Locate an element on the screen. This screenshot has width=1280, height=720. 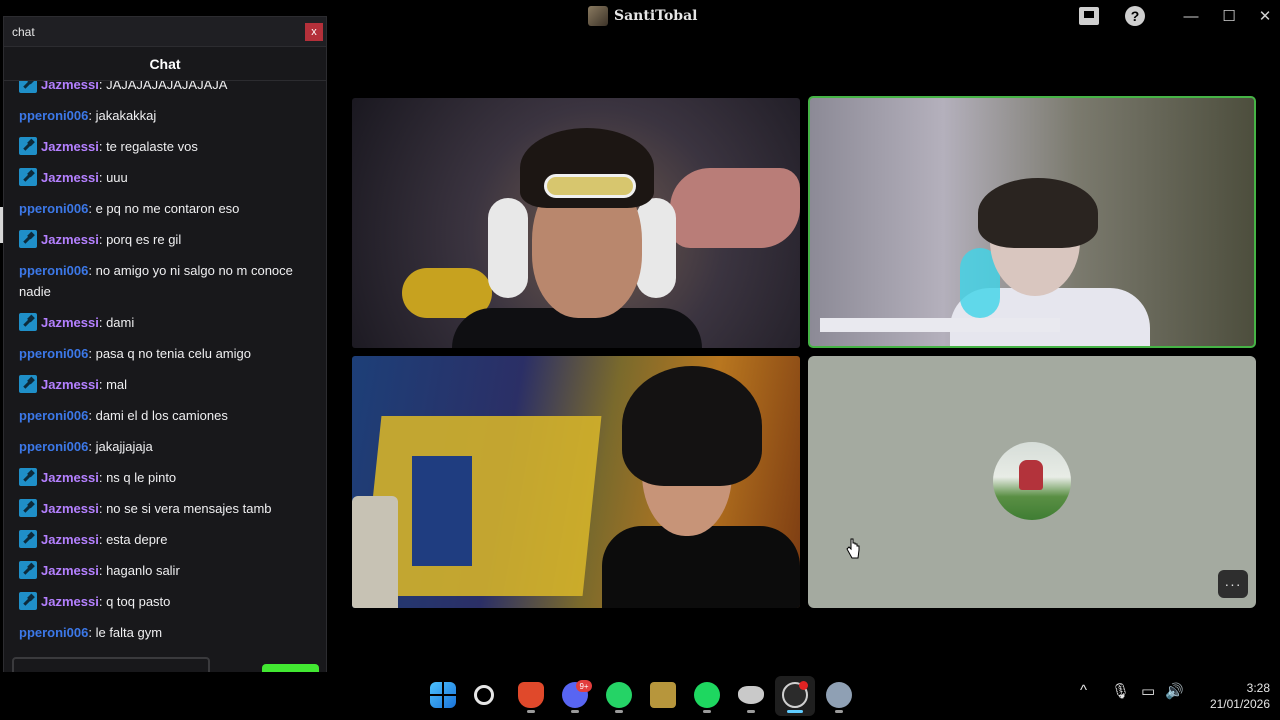
chat-focus-marker is located at coordinates (1, 225).